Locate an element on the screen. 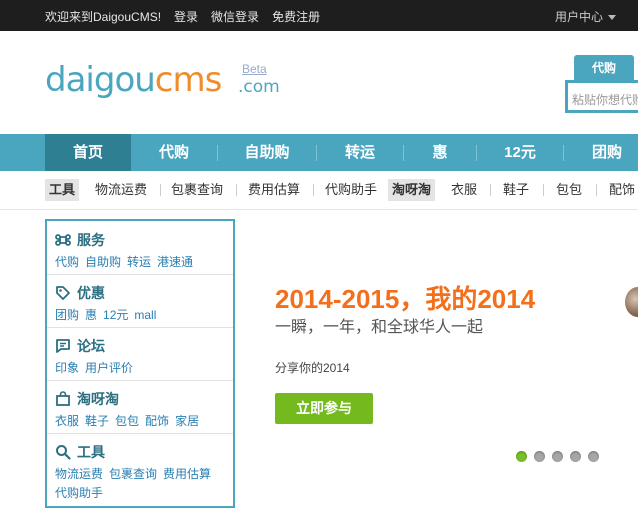 The width and height of the screenshot is (638, 508). category-tools-header: 工具 is located at coordinates (141, 452).